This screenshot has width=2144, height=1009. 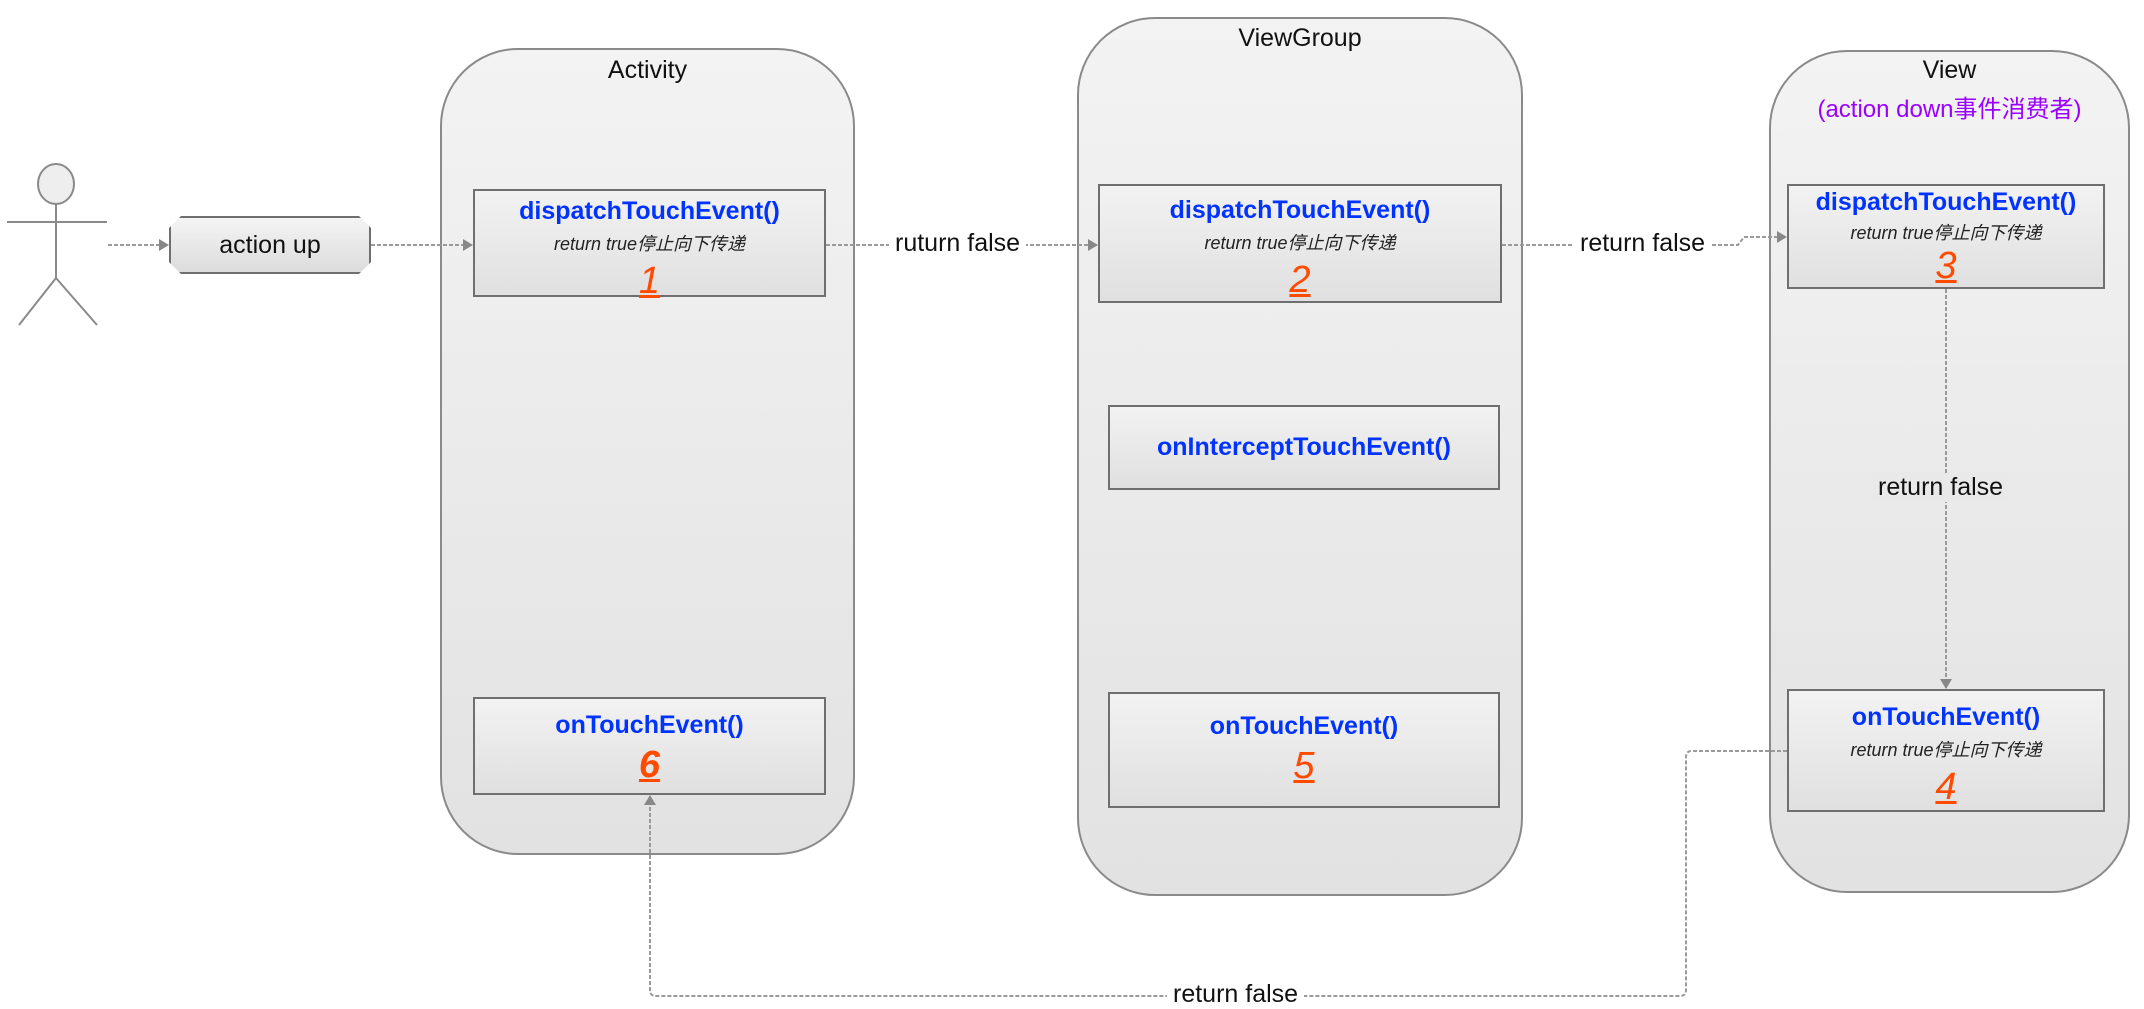 I want to click on method-name: onInterceptTouchEvent(), so click(x=1304, y=447).